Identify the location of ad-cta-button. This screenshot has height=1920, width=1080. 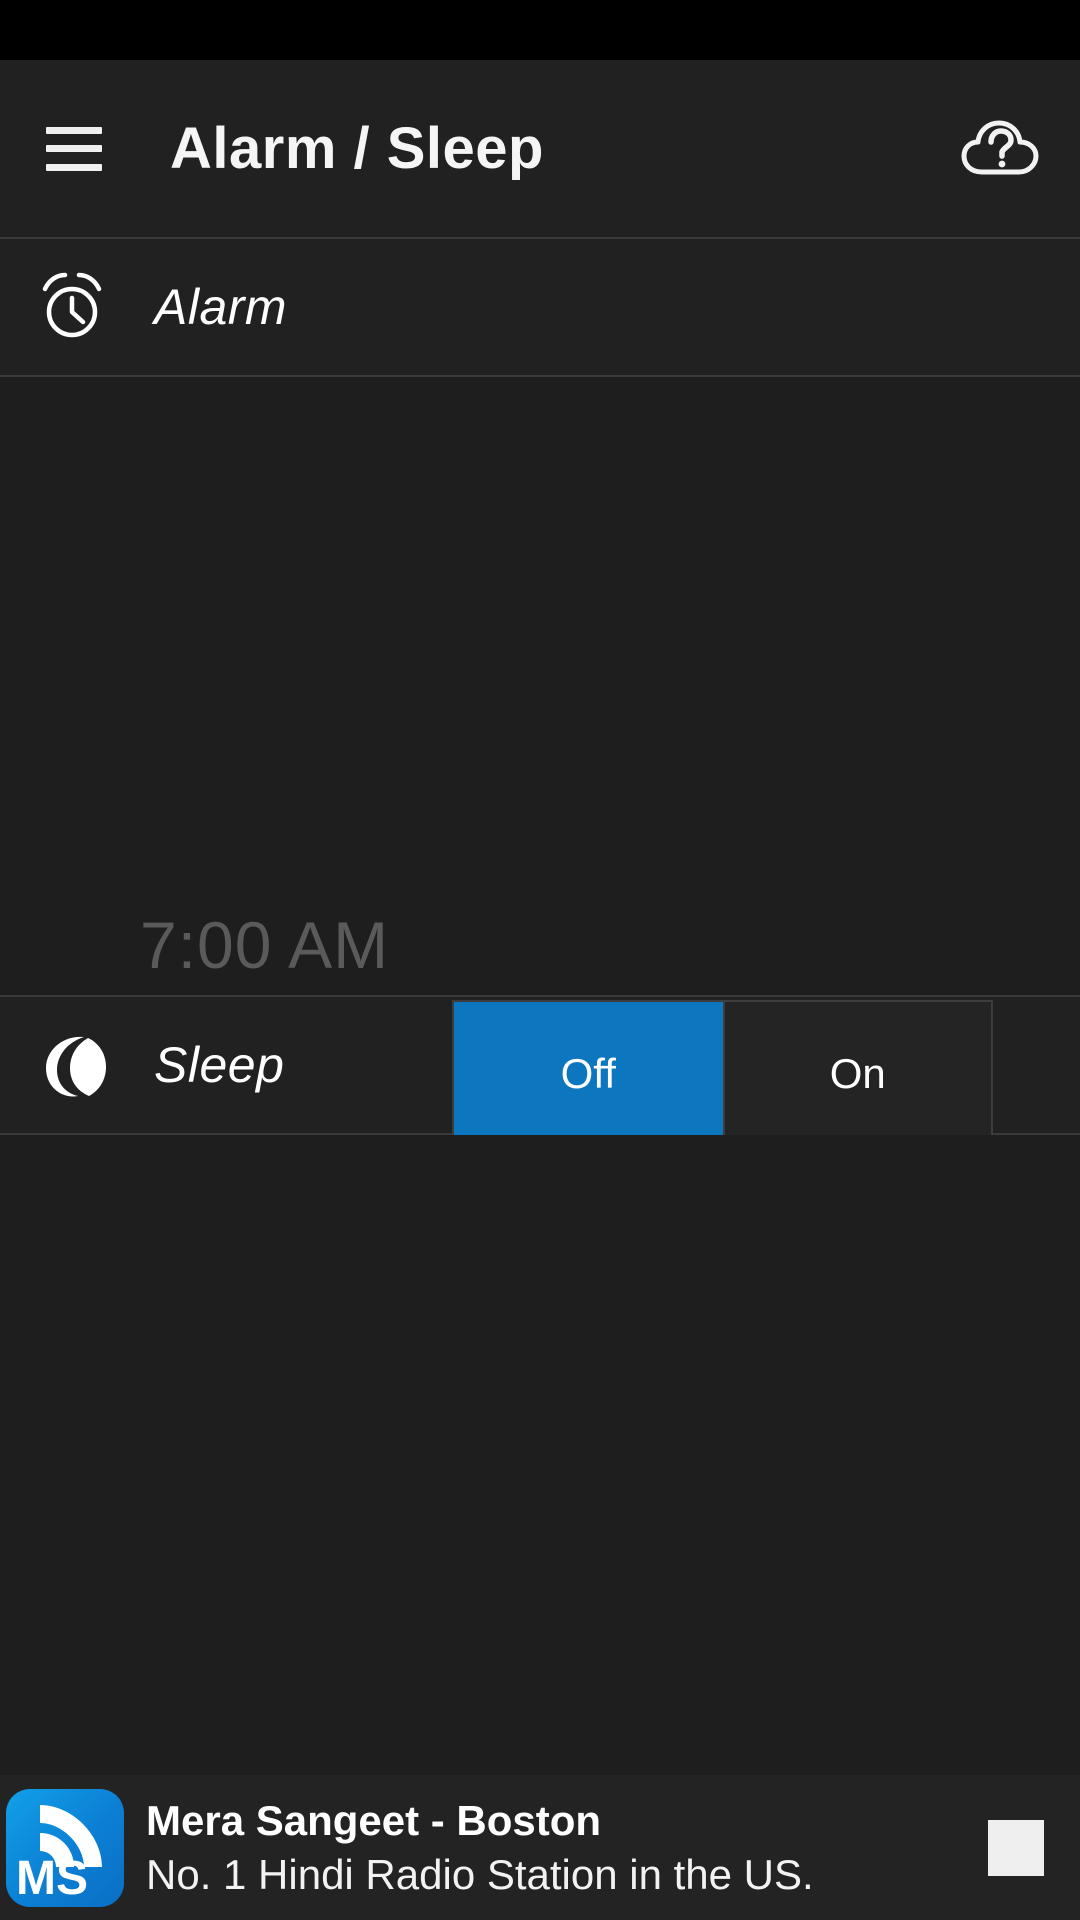
(1016, 1847).